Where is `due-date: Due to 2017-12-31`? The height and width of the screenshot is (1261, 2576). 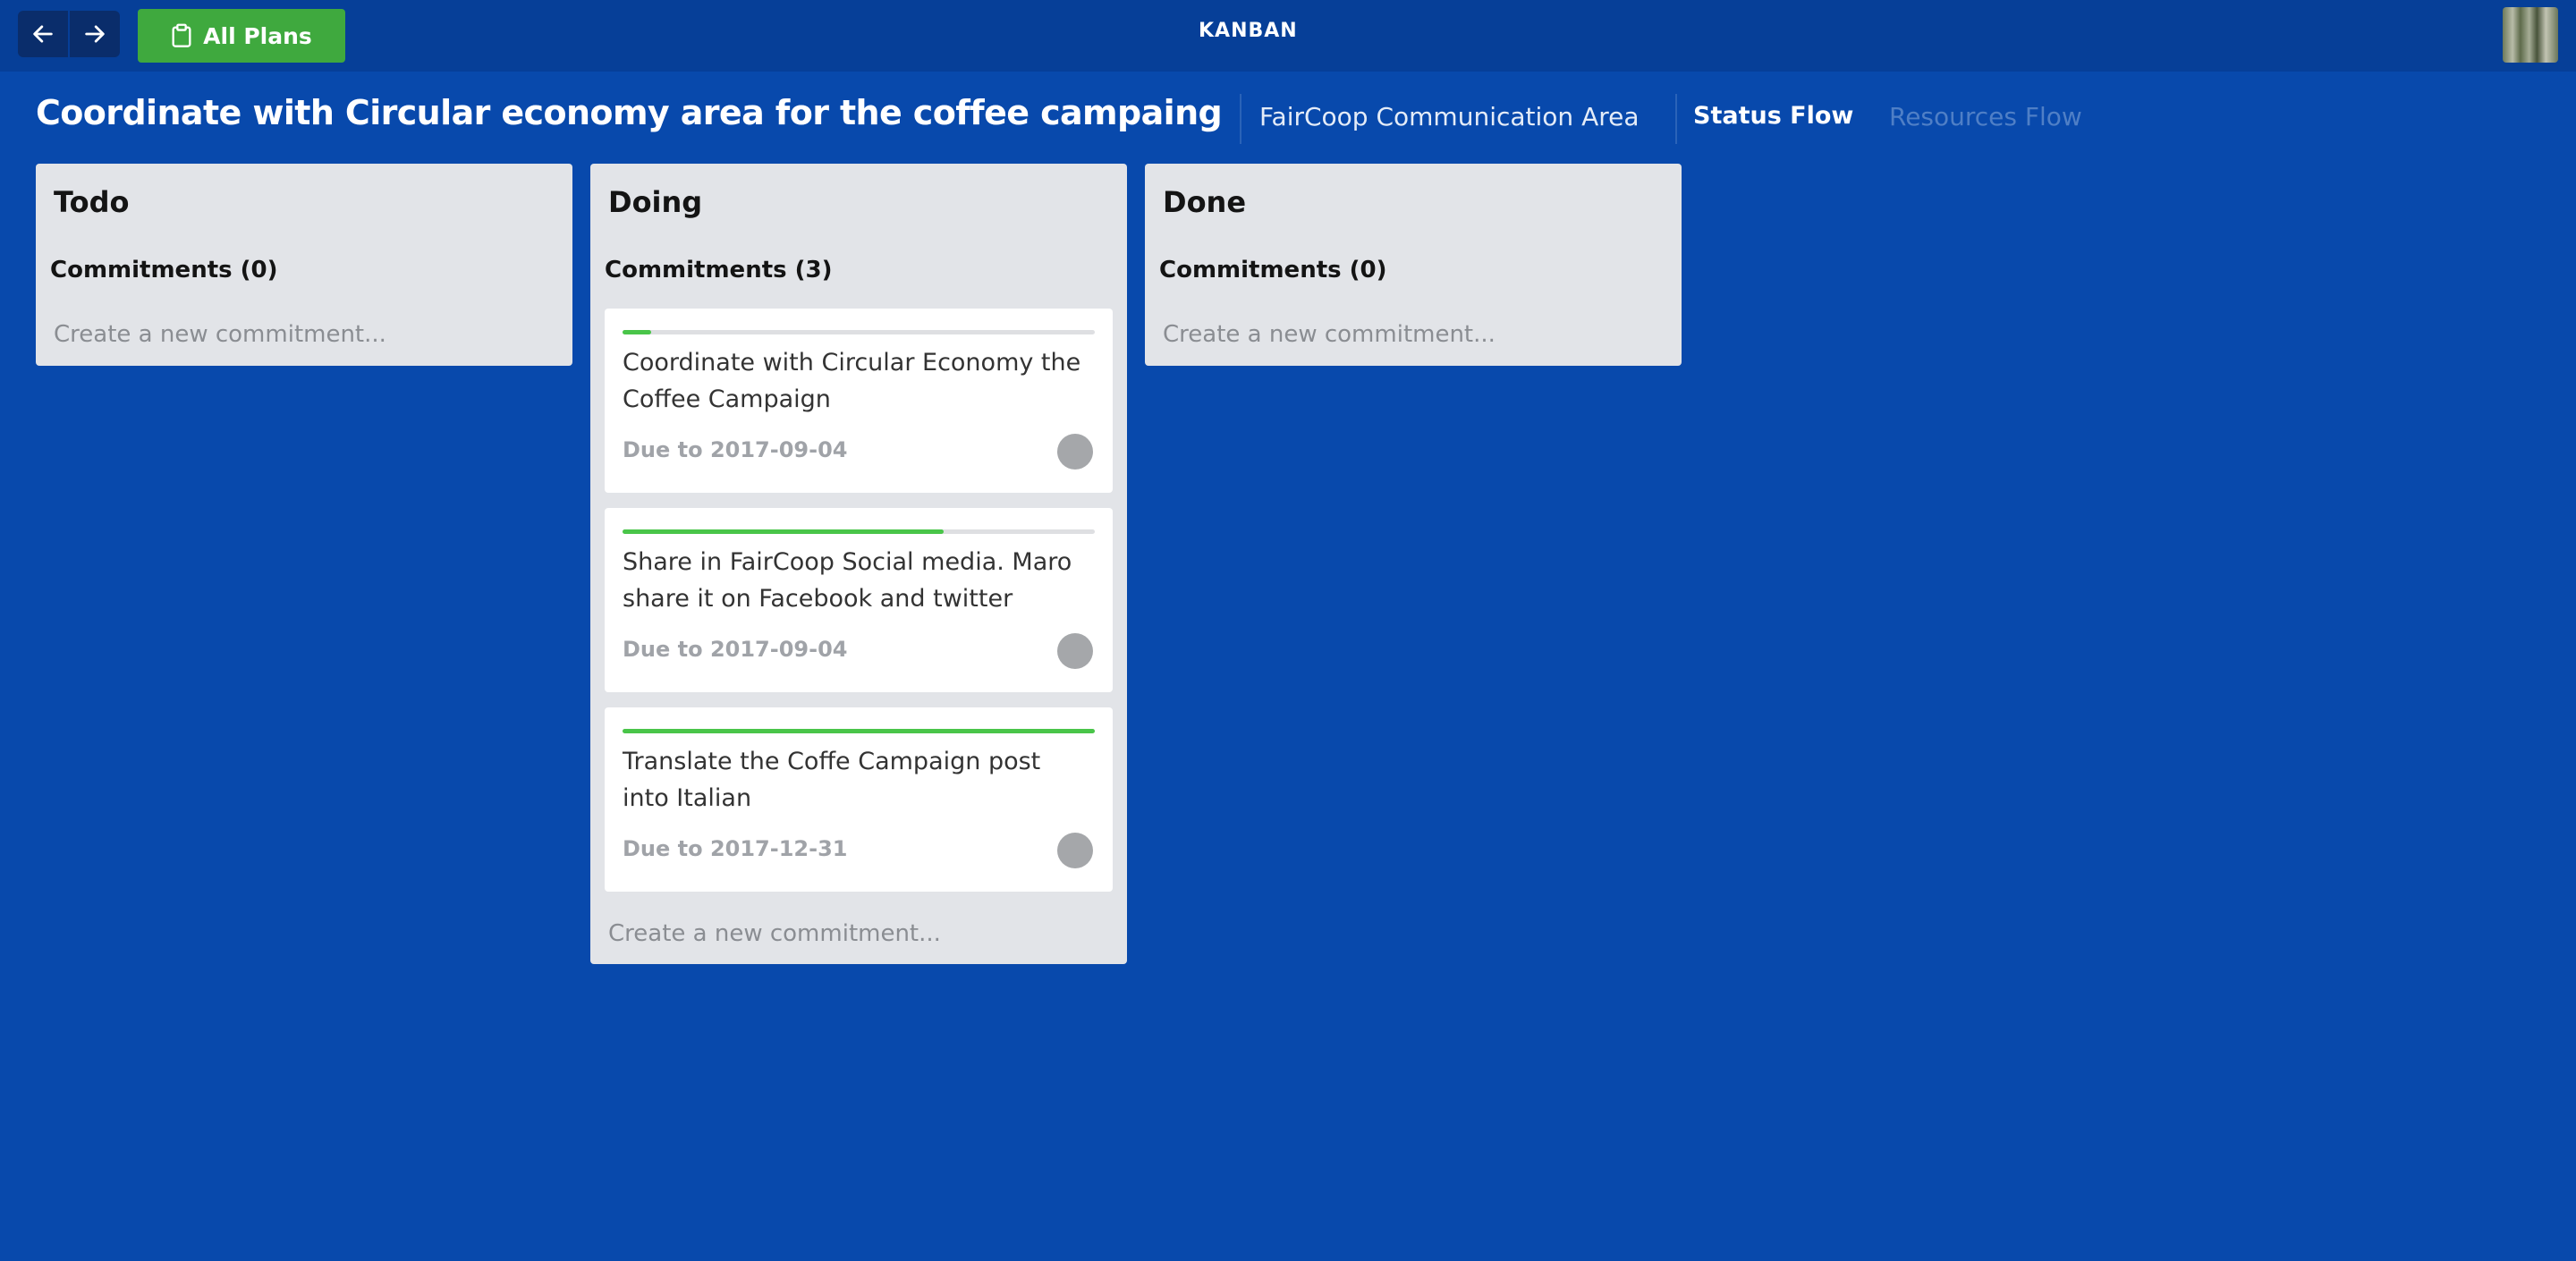
due-date: Due to 2017-12-31 is located at coordinates (735, 849).